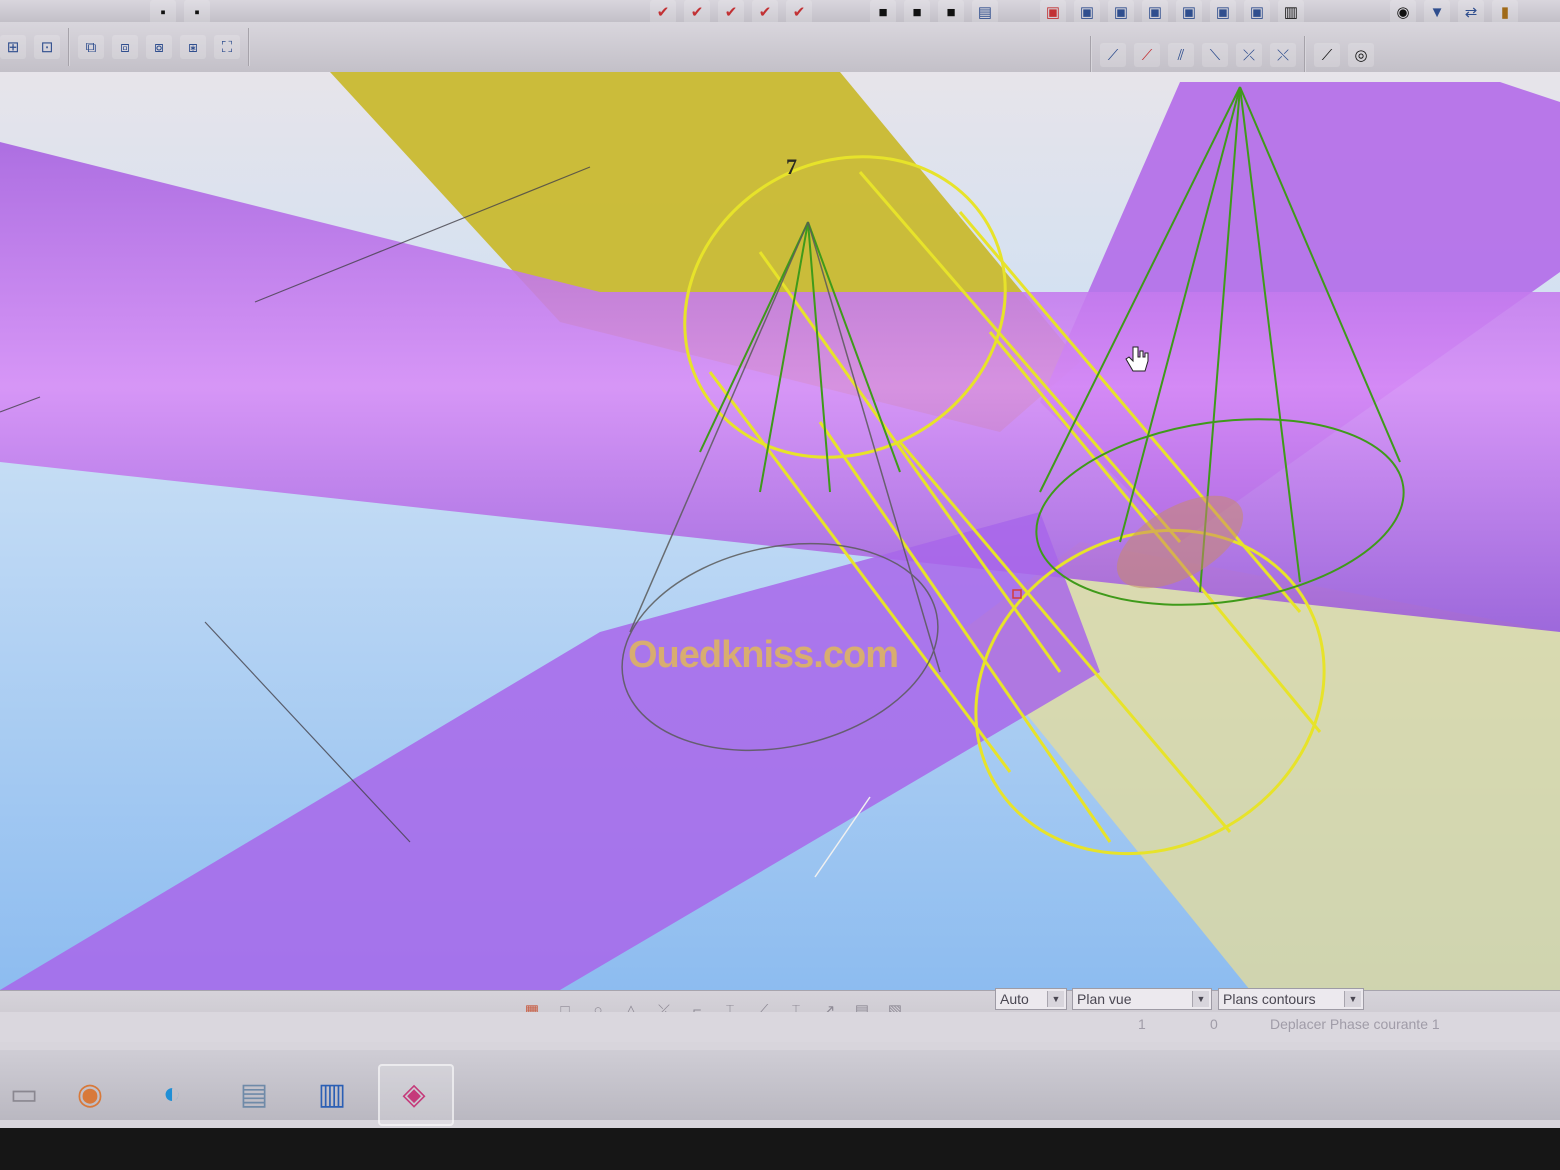 The image size is (1560, 1170). I want to click on snap-icon: ⤫, so click(1249, 55).